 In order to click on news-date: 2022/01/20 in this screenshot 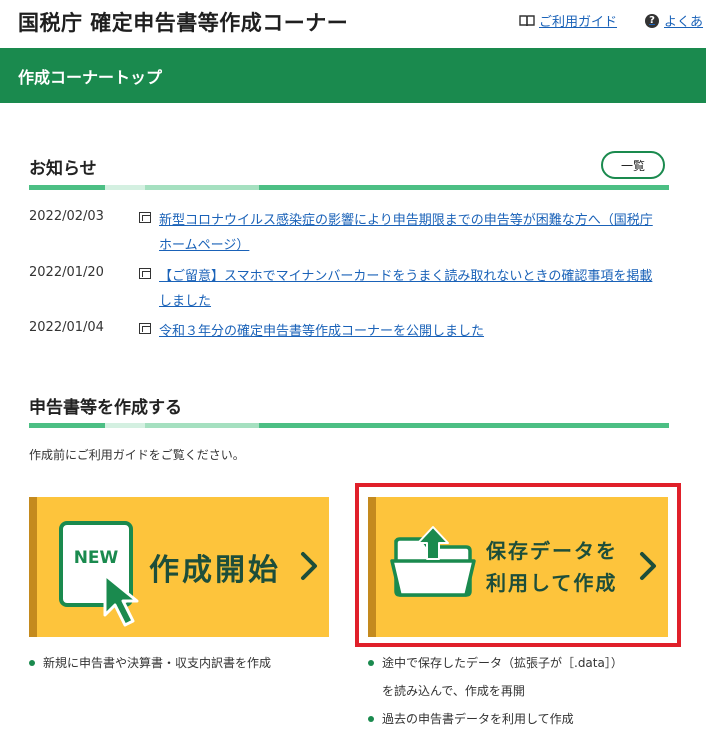, I will do `click(66, 272)`.